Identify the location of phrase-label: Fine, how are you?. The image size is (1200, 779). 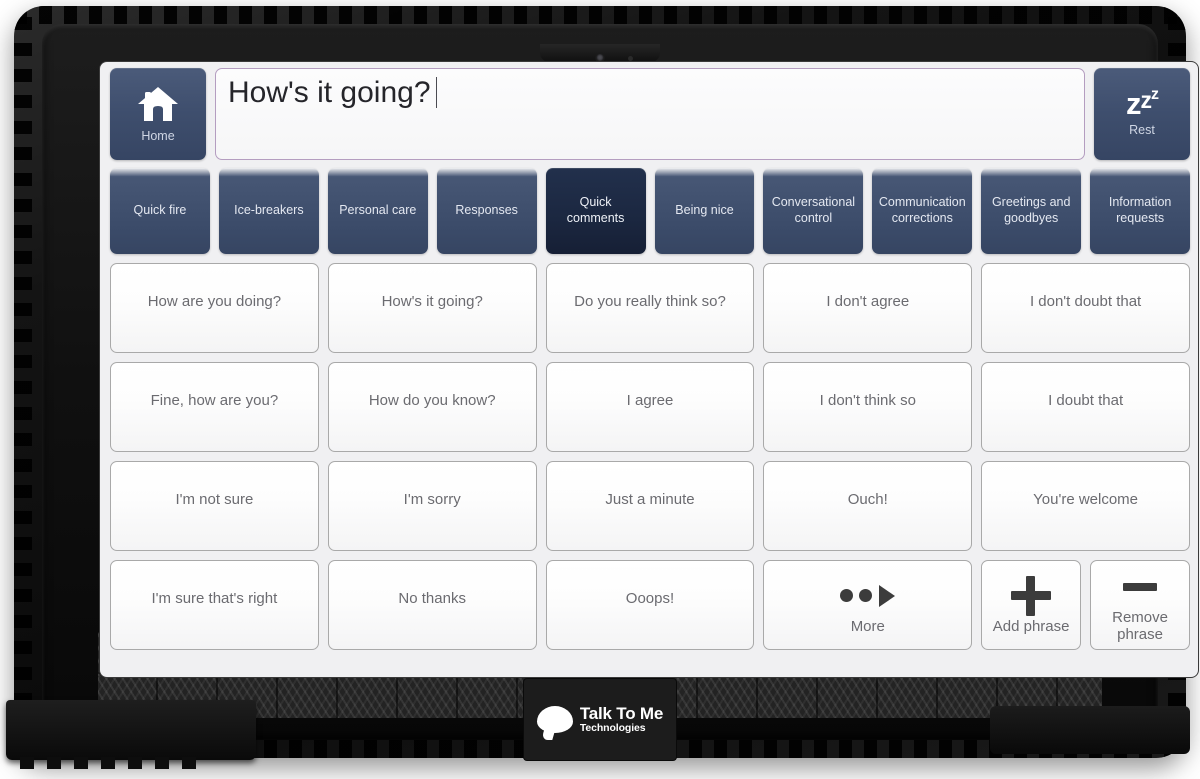
(214, 400).